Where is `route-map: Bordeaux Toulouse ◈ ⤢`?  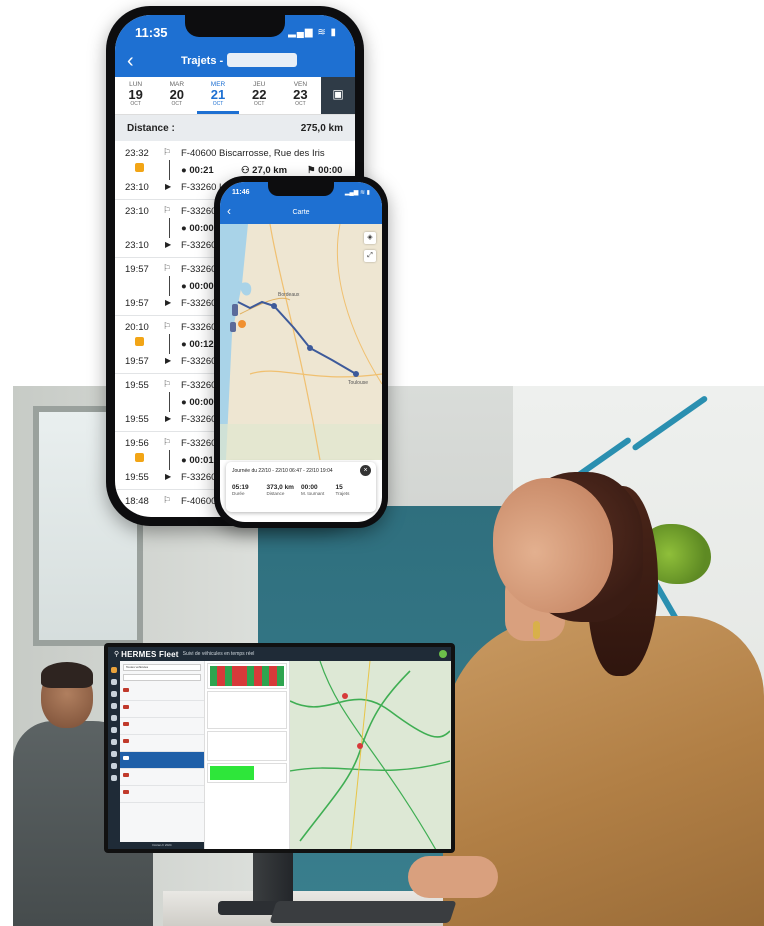 route-map: Bordeaux Toulouse ◈ ⤢ is located at coordinates (301, 342).